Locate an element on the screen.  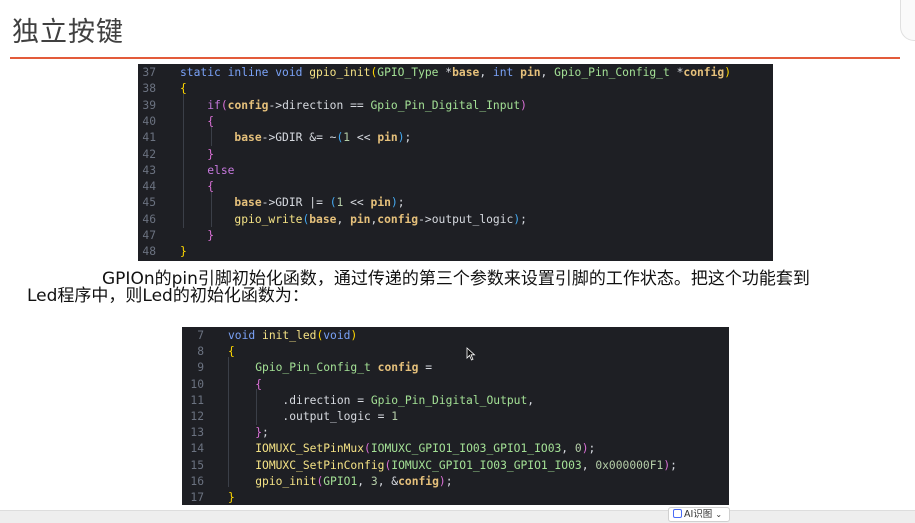
line-number: 12 is located at coordinates (197, 416).